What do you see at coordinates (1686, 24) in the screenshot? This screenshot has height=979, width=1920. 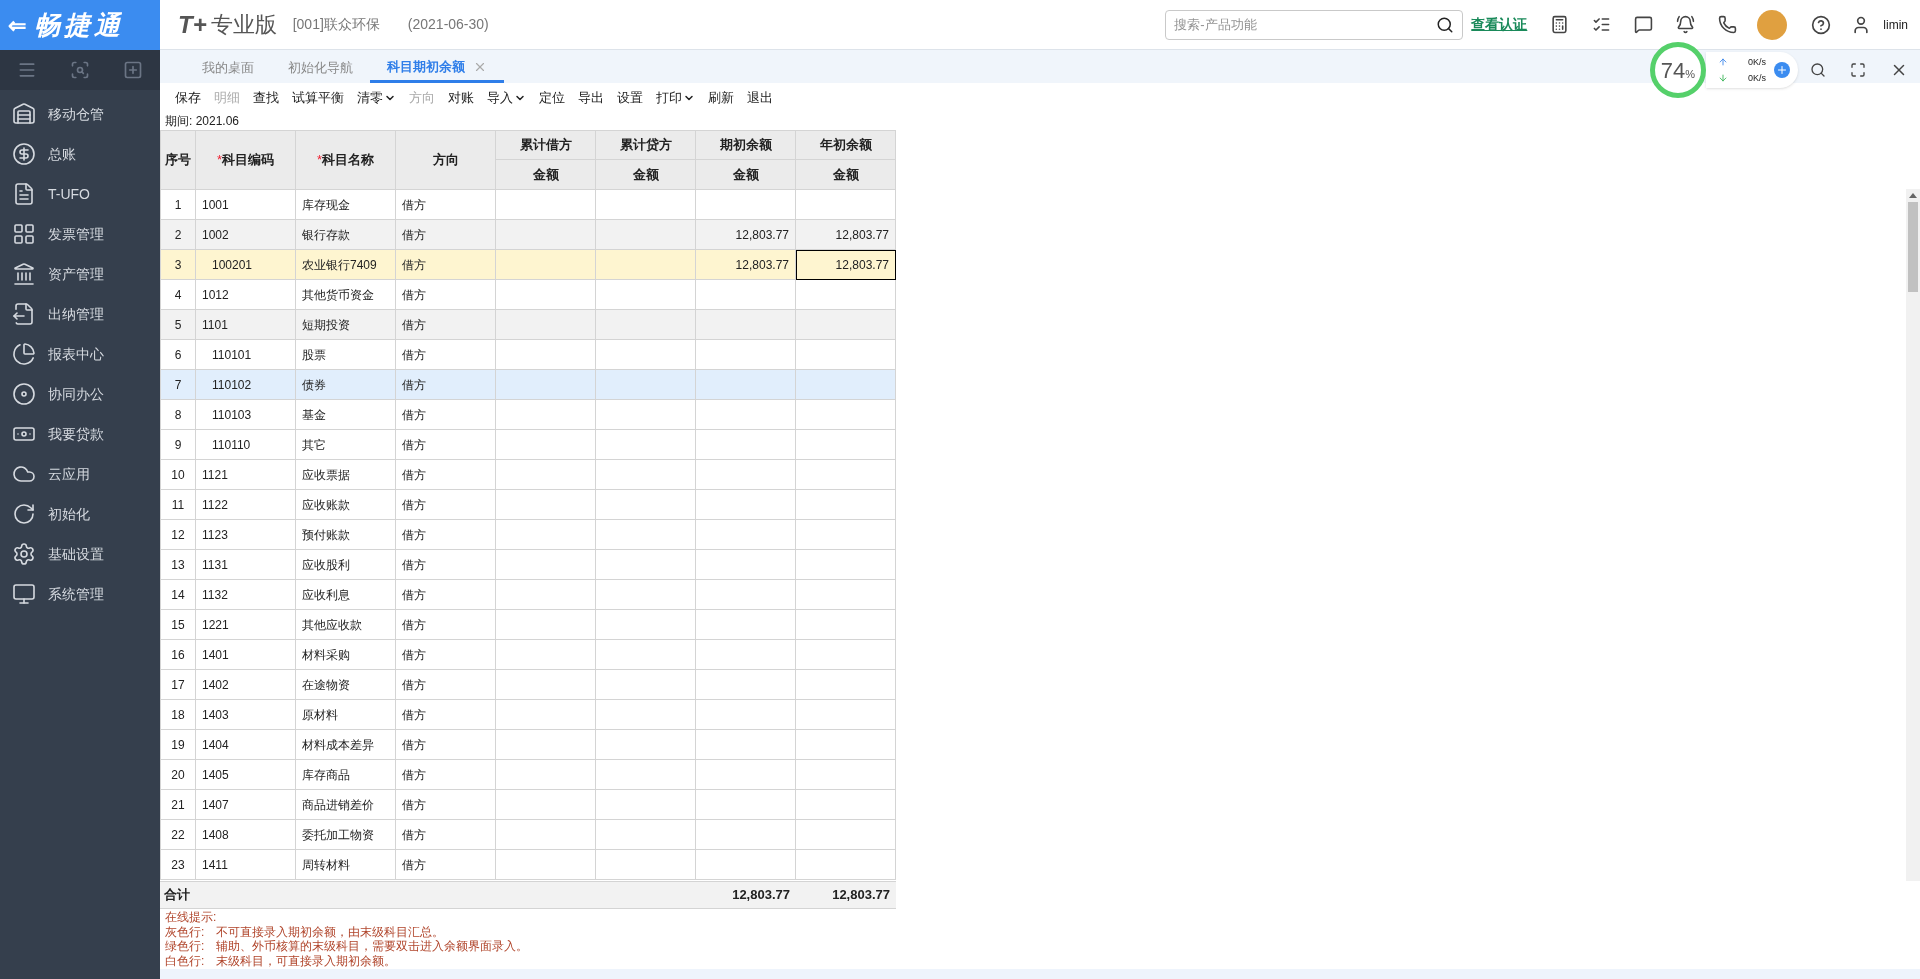 I see `bell-icon` at bounding box center [1686, 24].